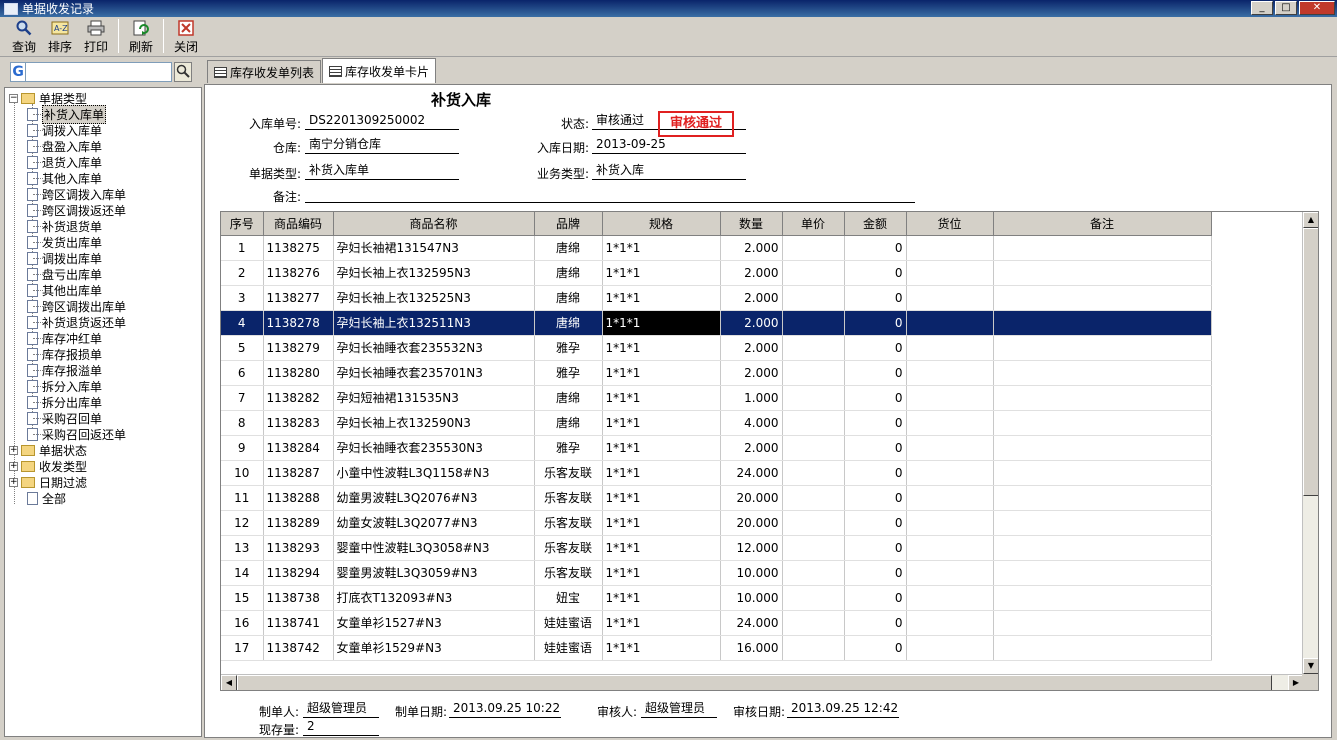 This screenshot has height=740, width=1337. Describe the element at coordinates (242, 273) in the screenshot. I see `cell-no: 2` at that location.